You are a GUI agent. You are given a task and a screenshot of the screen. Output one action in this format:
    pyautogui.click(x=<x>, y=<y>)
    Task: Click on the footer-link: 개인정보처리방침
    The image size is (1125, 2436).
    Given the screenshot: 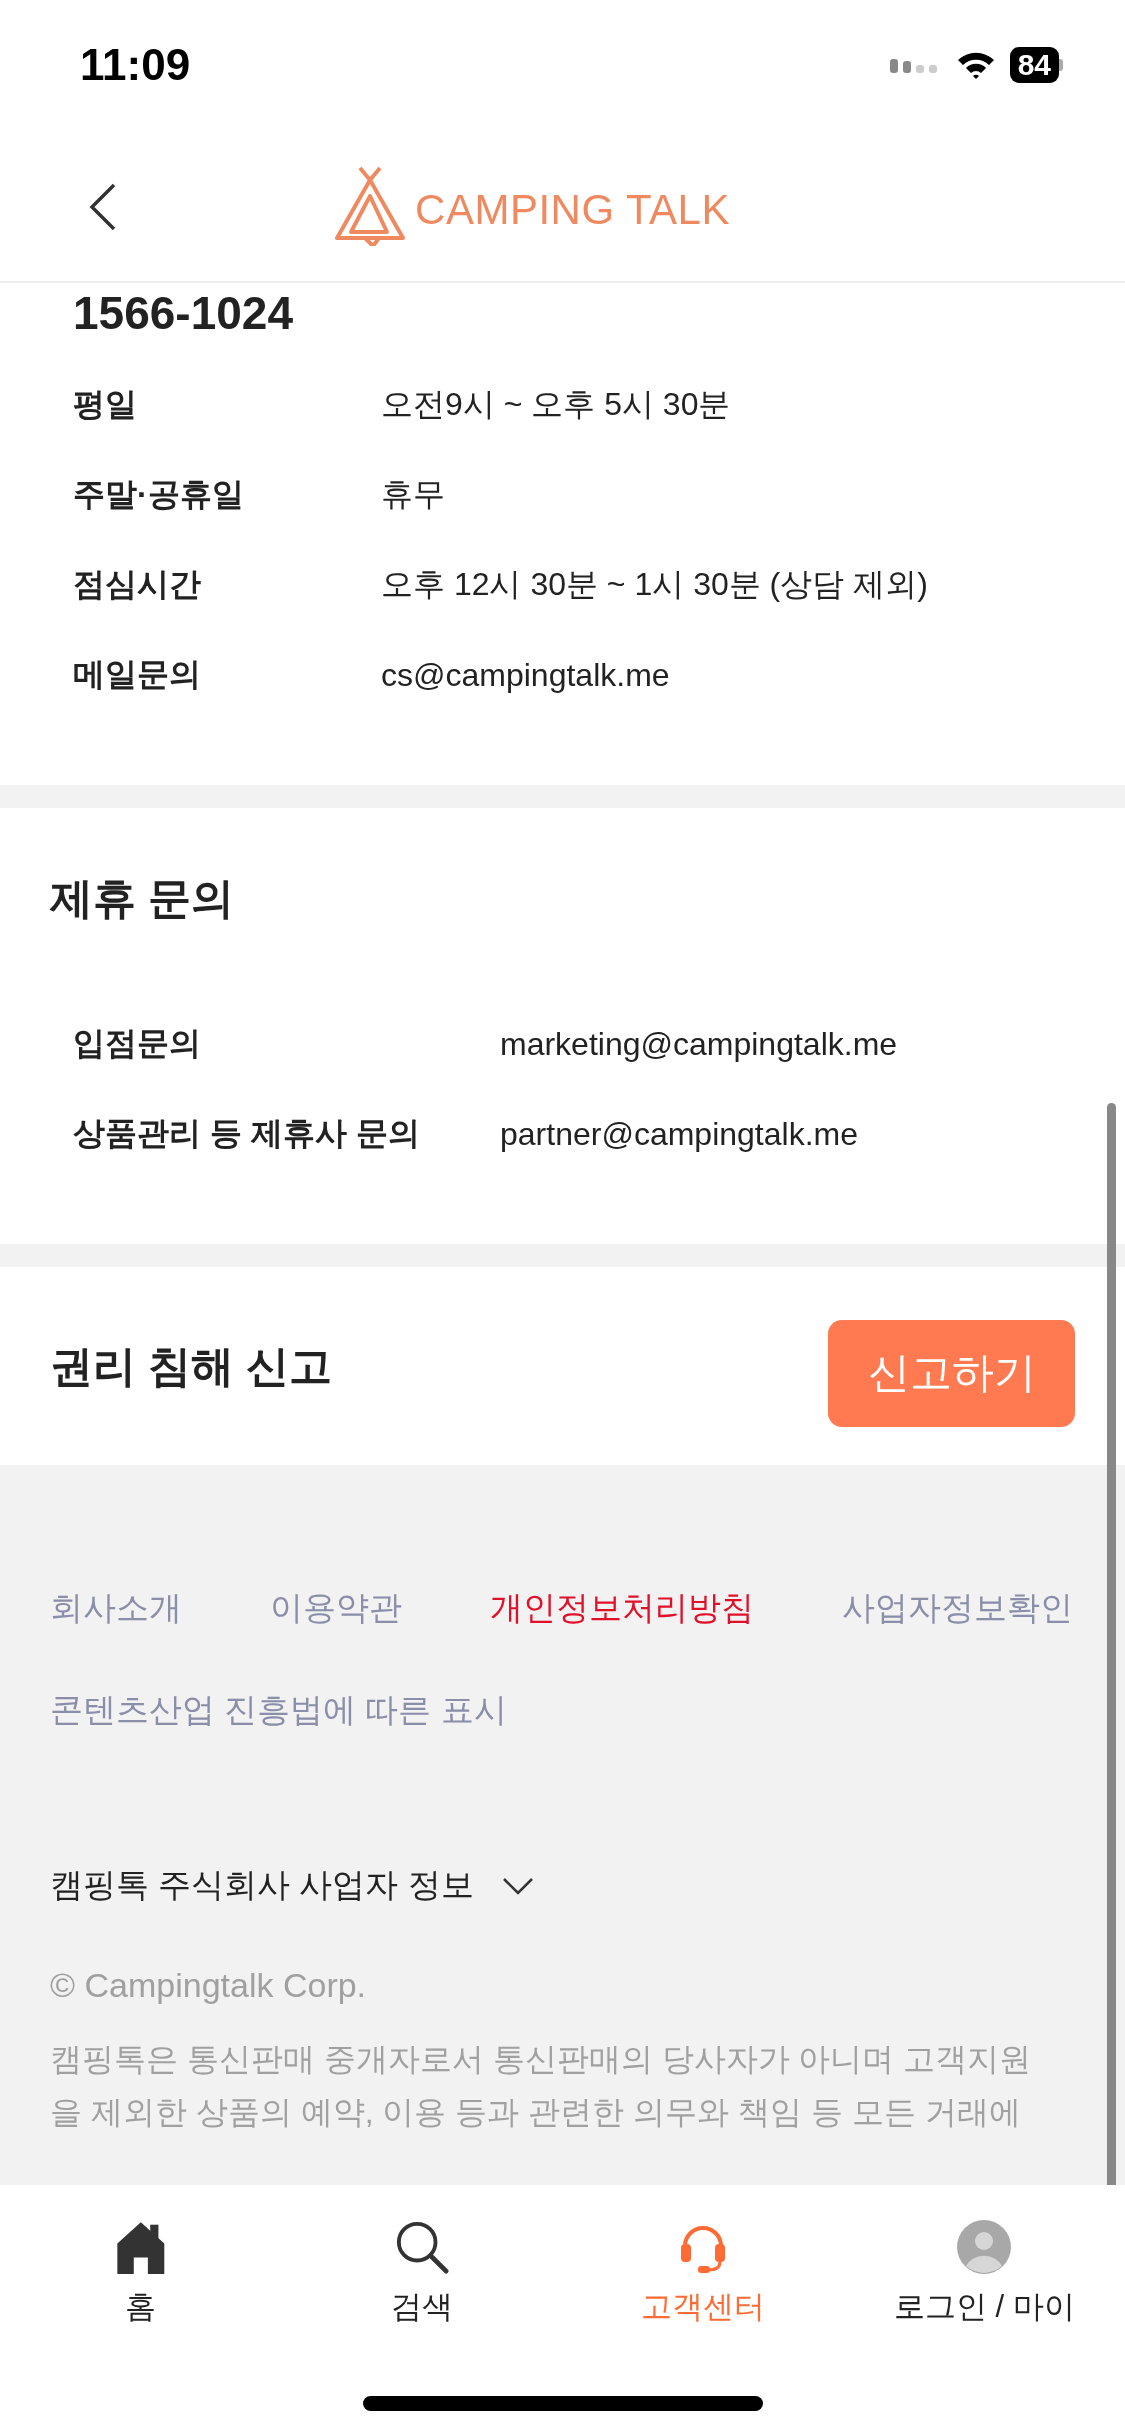 What is the action you would take?
    pyautogui.click(x=622, y=1608)
    